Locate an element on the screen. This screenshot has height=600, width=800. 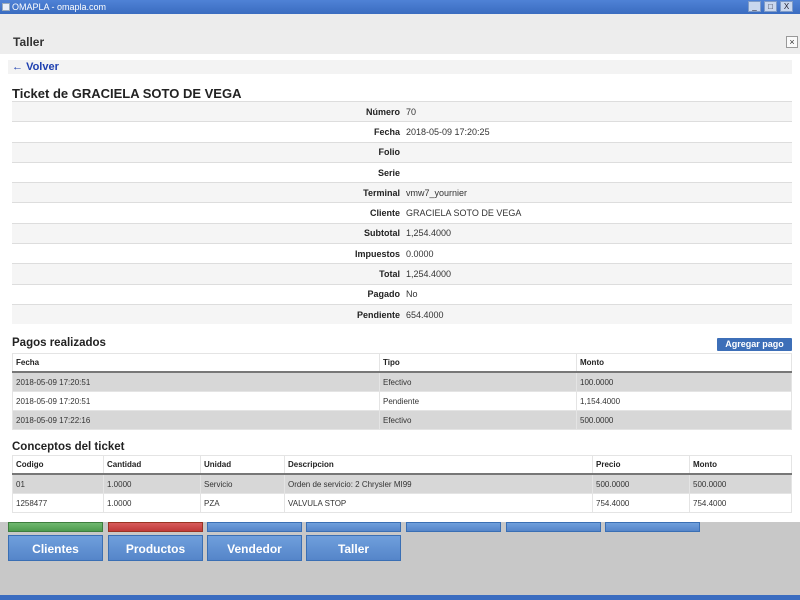
detail-row: Total 1,254.4000 is located at coordinates (402, 274).